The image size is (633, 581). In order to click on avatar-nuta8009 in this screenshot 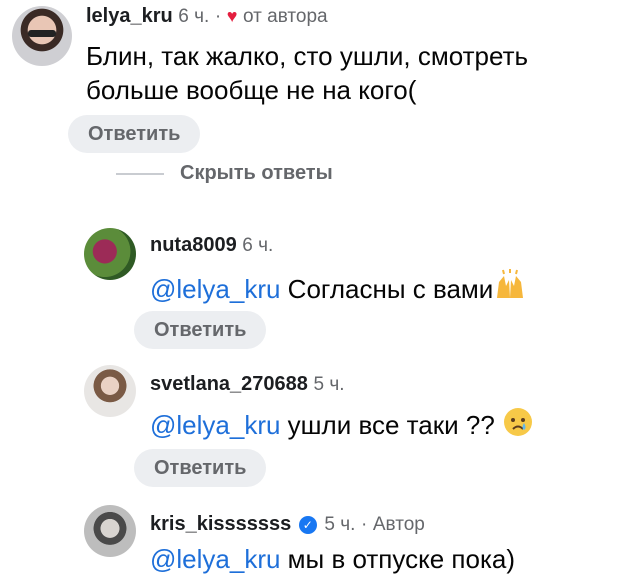, I will do `click(110, 254)`.